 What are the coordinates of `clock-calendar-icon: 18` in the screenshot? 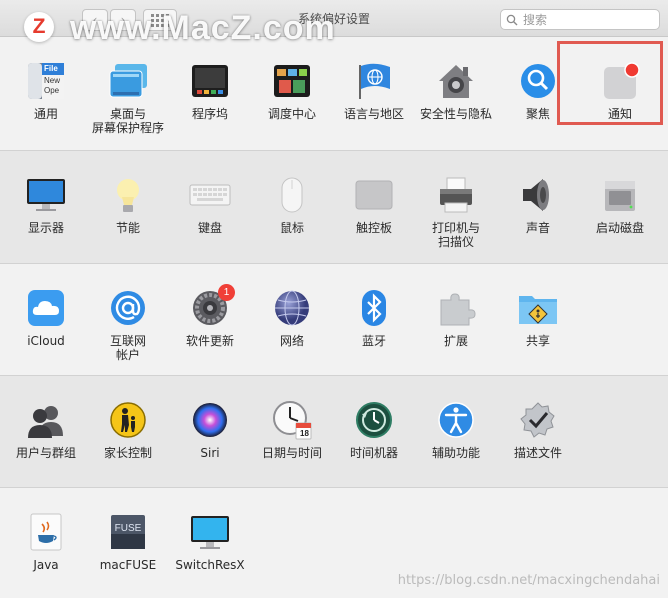 It's located at (292, 420).